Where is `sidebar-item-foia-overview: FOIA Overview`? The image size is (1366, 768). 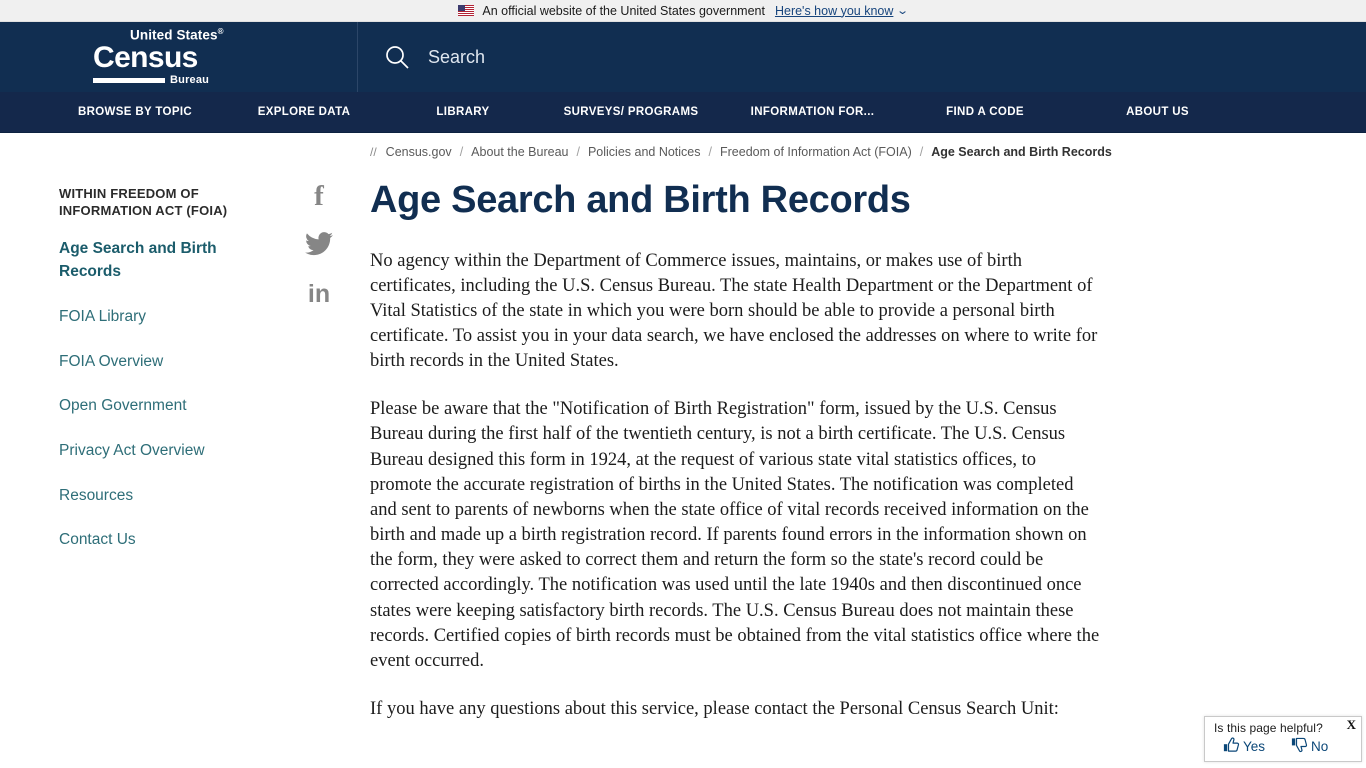 sidebar-item-foia-overview: FOIA Overview is located at coordinates (161, 362).